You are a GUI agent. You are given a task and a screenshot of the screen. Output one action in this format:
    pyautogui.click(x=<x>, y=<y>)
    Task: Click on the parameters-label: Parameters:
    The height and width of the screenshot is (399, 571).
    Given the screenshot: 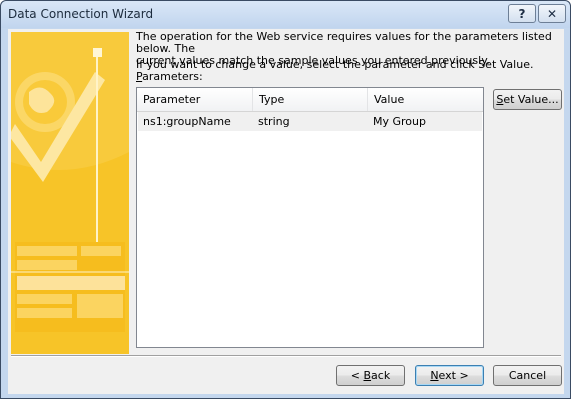 What is the action you would take?
    pyautogui.click(x=169, y=77)
    